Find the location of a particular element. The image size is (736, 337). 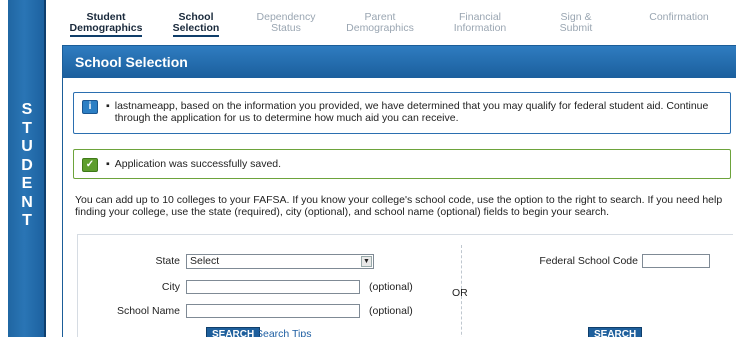

state-select-value: Select is located at coordinates (205, 261).